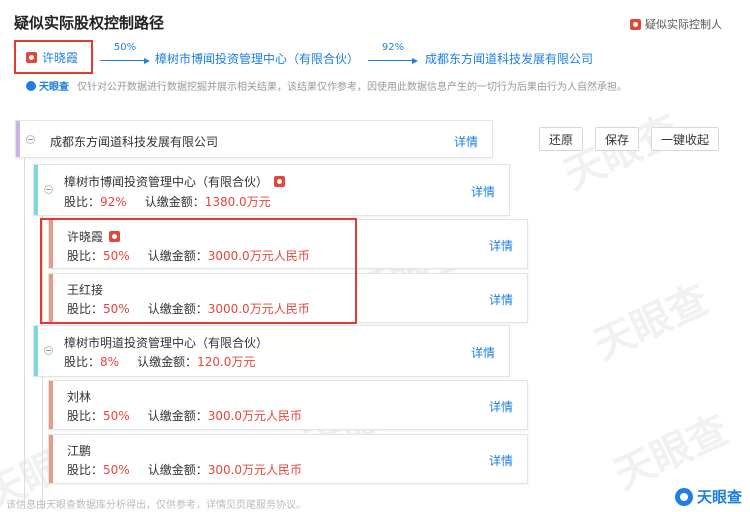  Describe the element at coordinates (719, 497) in the screenshot. I see `brand-name: 天眼查` at that location.